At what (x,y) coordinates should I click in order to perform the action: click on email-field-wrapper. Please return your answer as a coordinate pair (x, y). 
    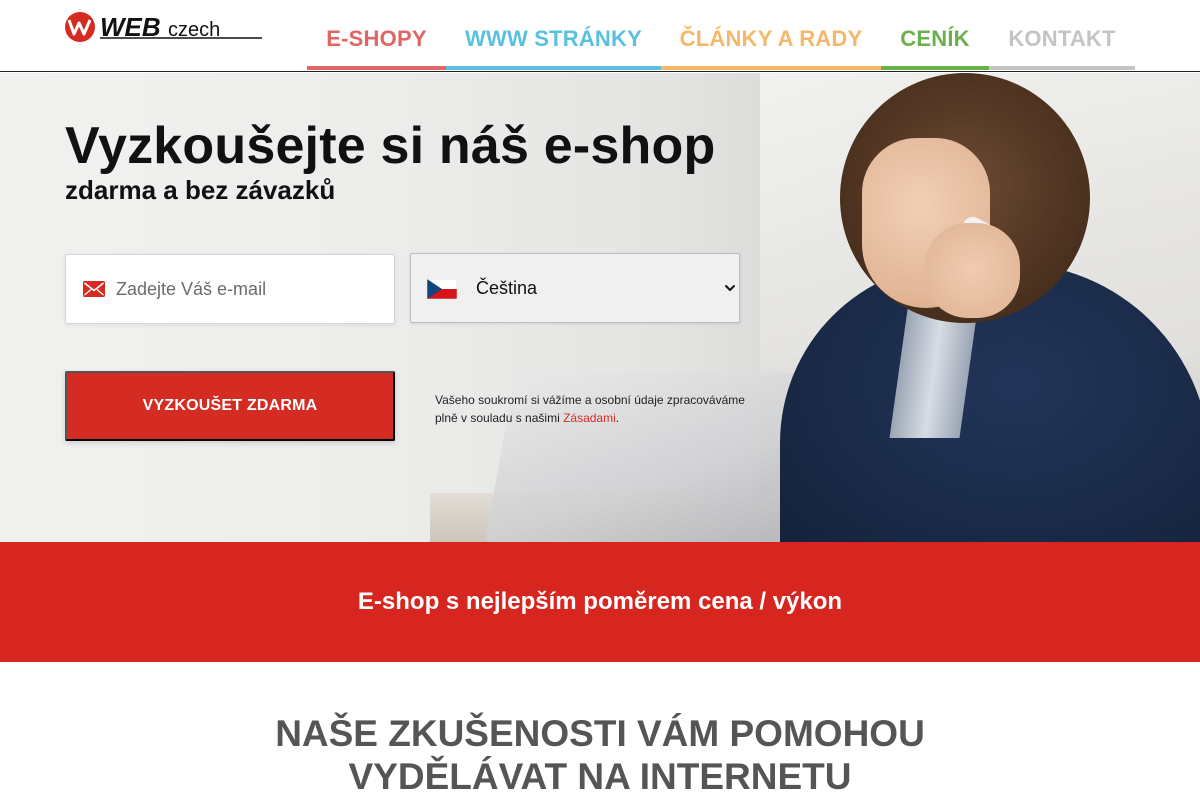
    Looking at the image, I should click on (230, 289).